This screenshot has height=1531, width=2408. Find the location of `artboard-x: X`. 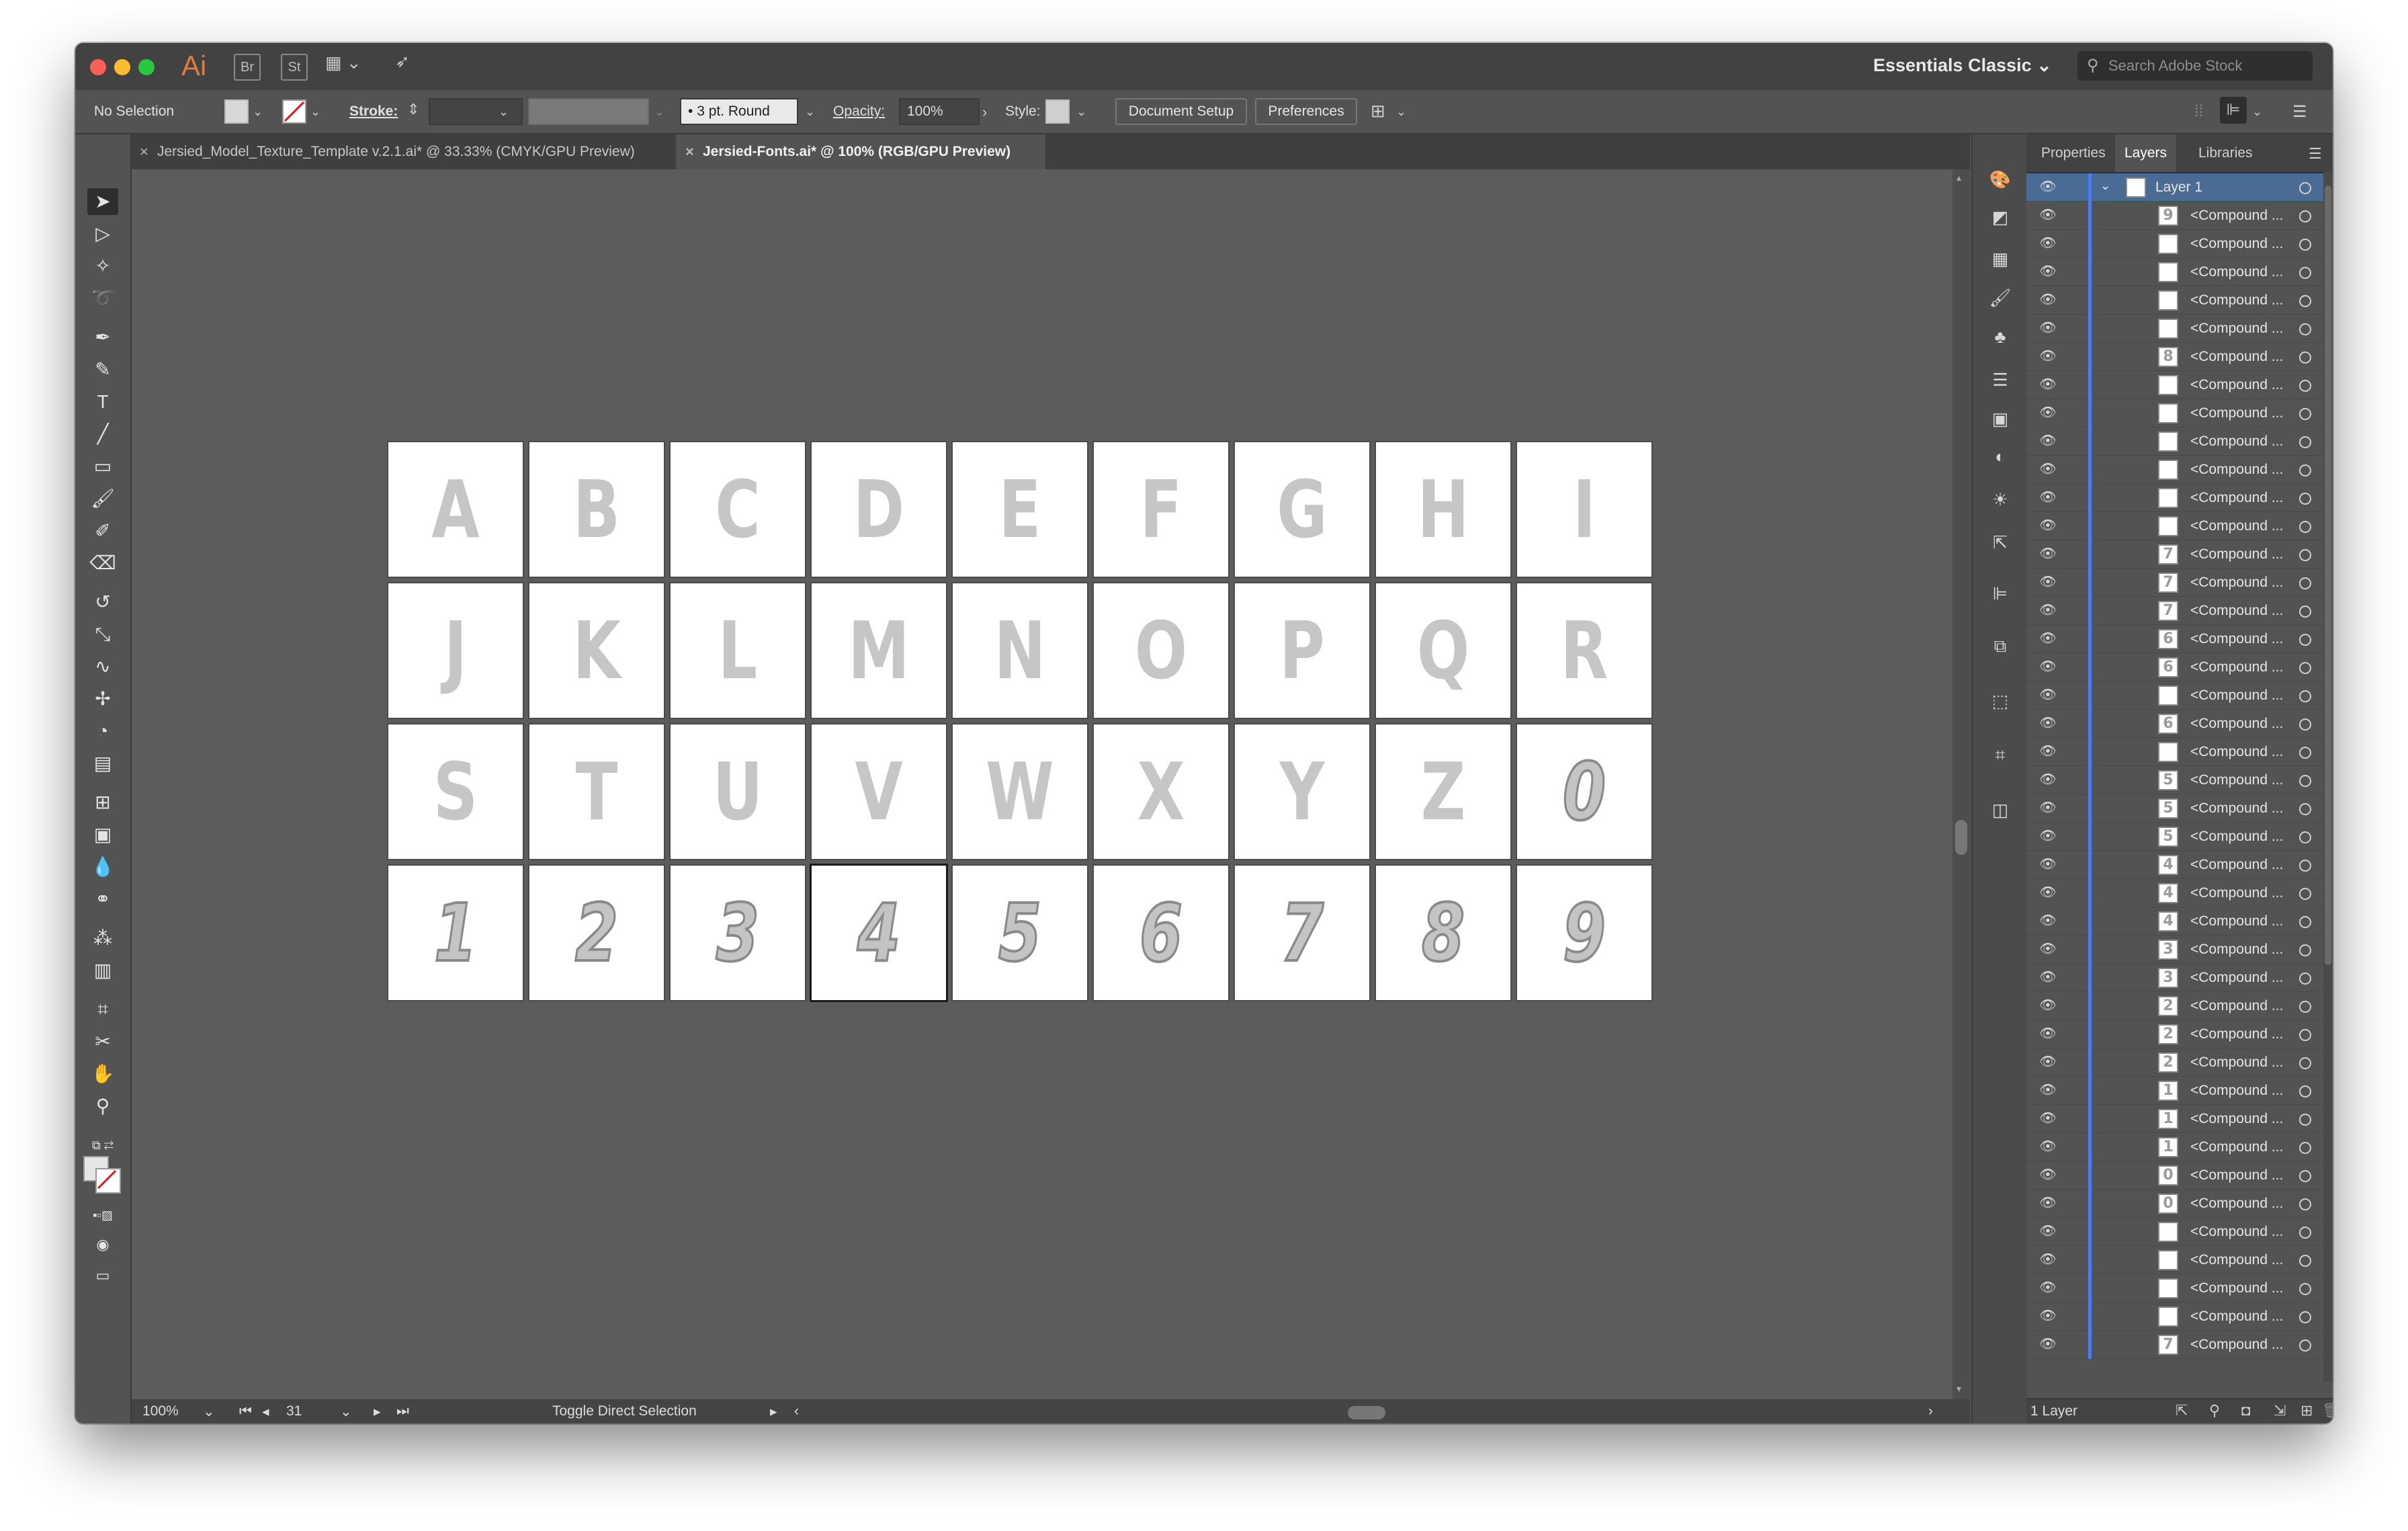

artboard-x: X is located at coordinates (1161, 792).